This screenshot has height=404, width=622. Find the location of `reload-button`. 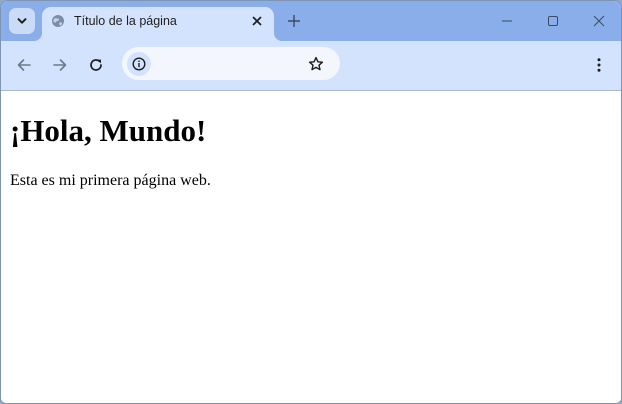

reload-button is located at coordinates (96, 65).